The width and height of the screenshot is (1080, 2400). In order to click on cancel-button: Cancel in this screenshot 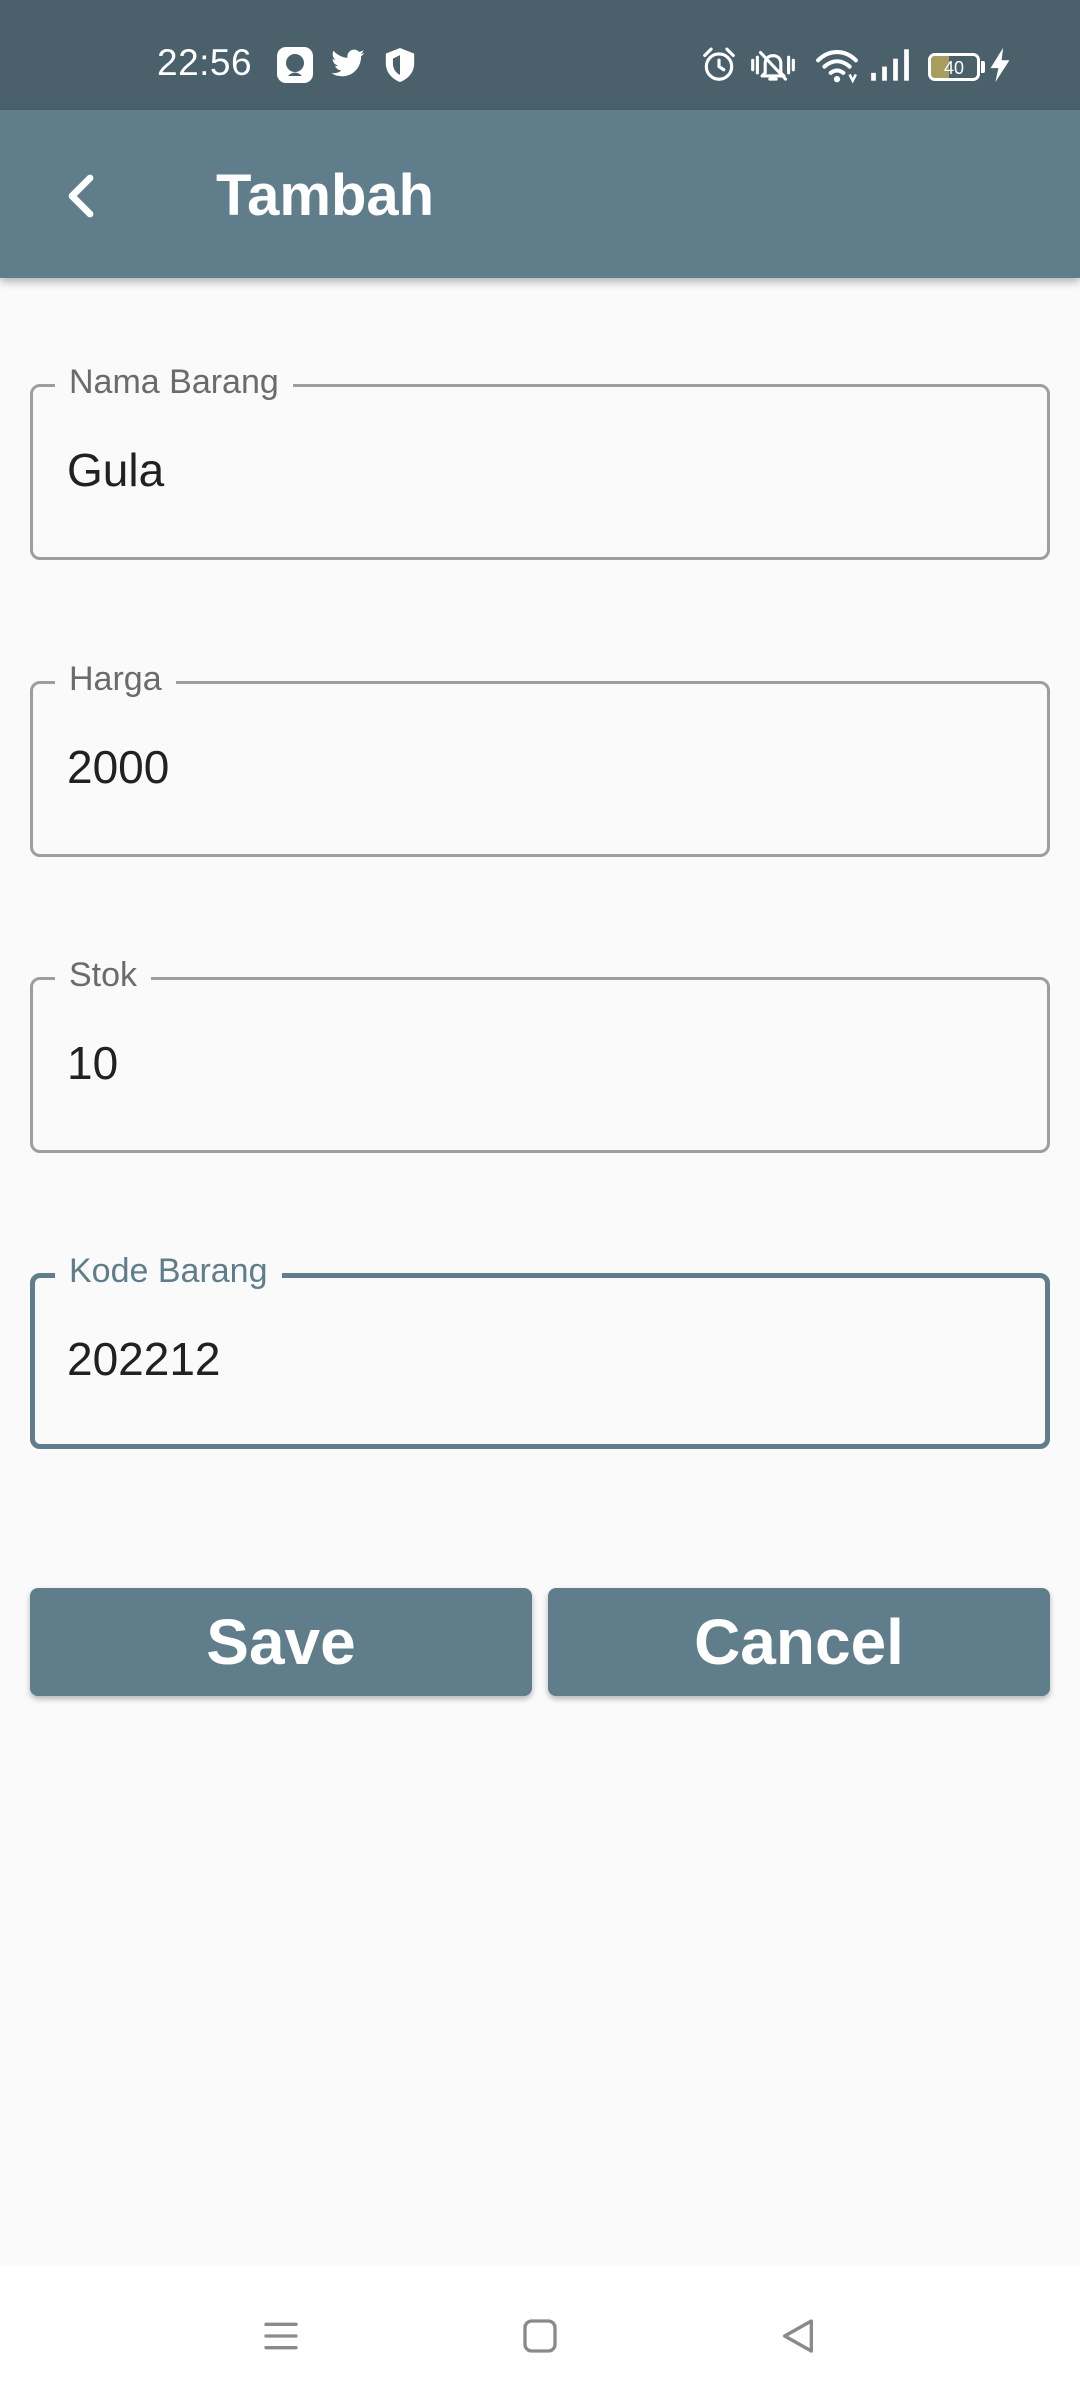, I will do `click(799, 1642)`.